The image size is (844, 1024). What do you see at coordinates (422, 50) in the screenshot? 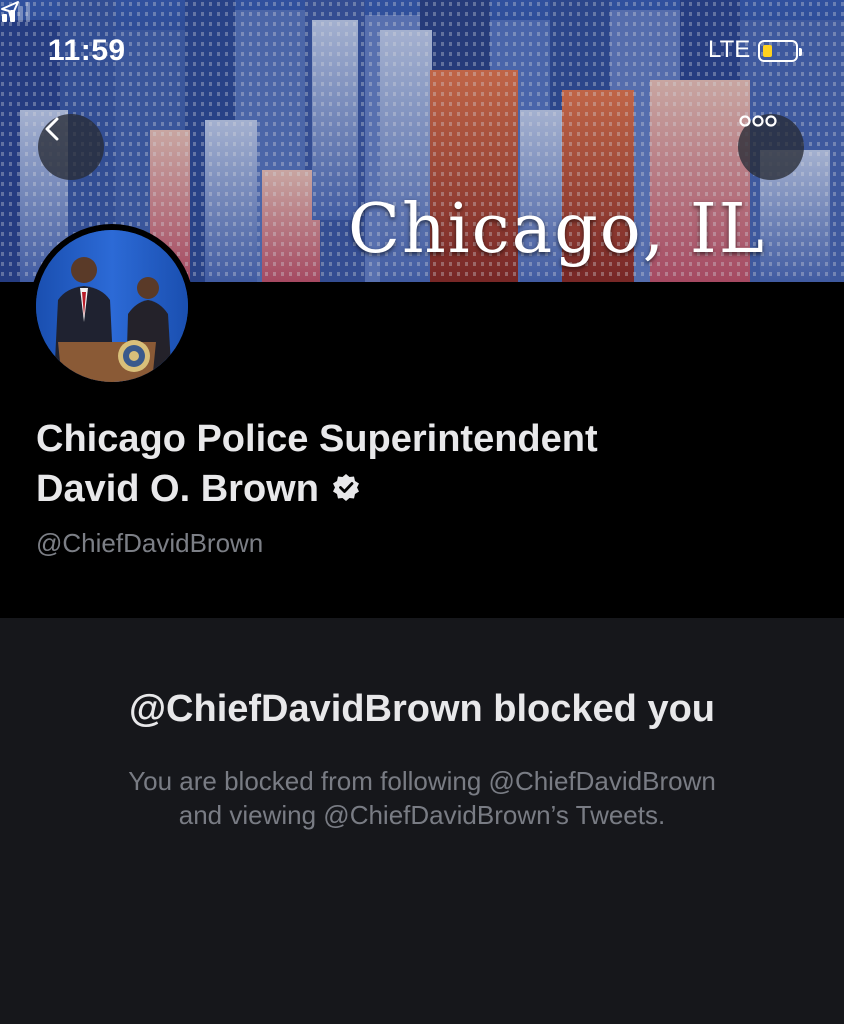
I see `status-bar: 11:59 LTE` at bounding box center [422, 50].